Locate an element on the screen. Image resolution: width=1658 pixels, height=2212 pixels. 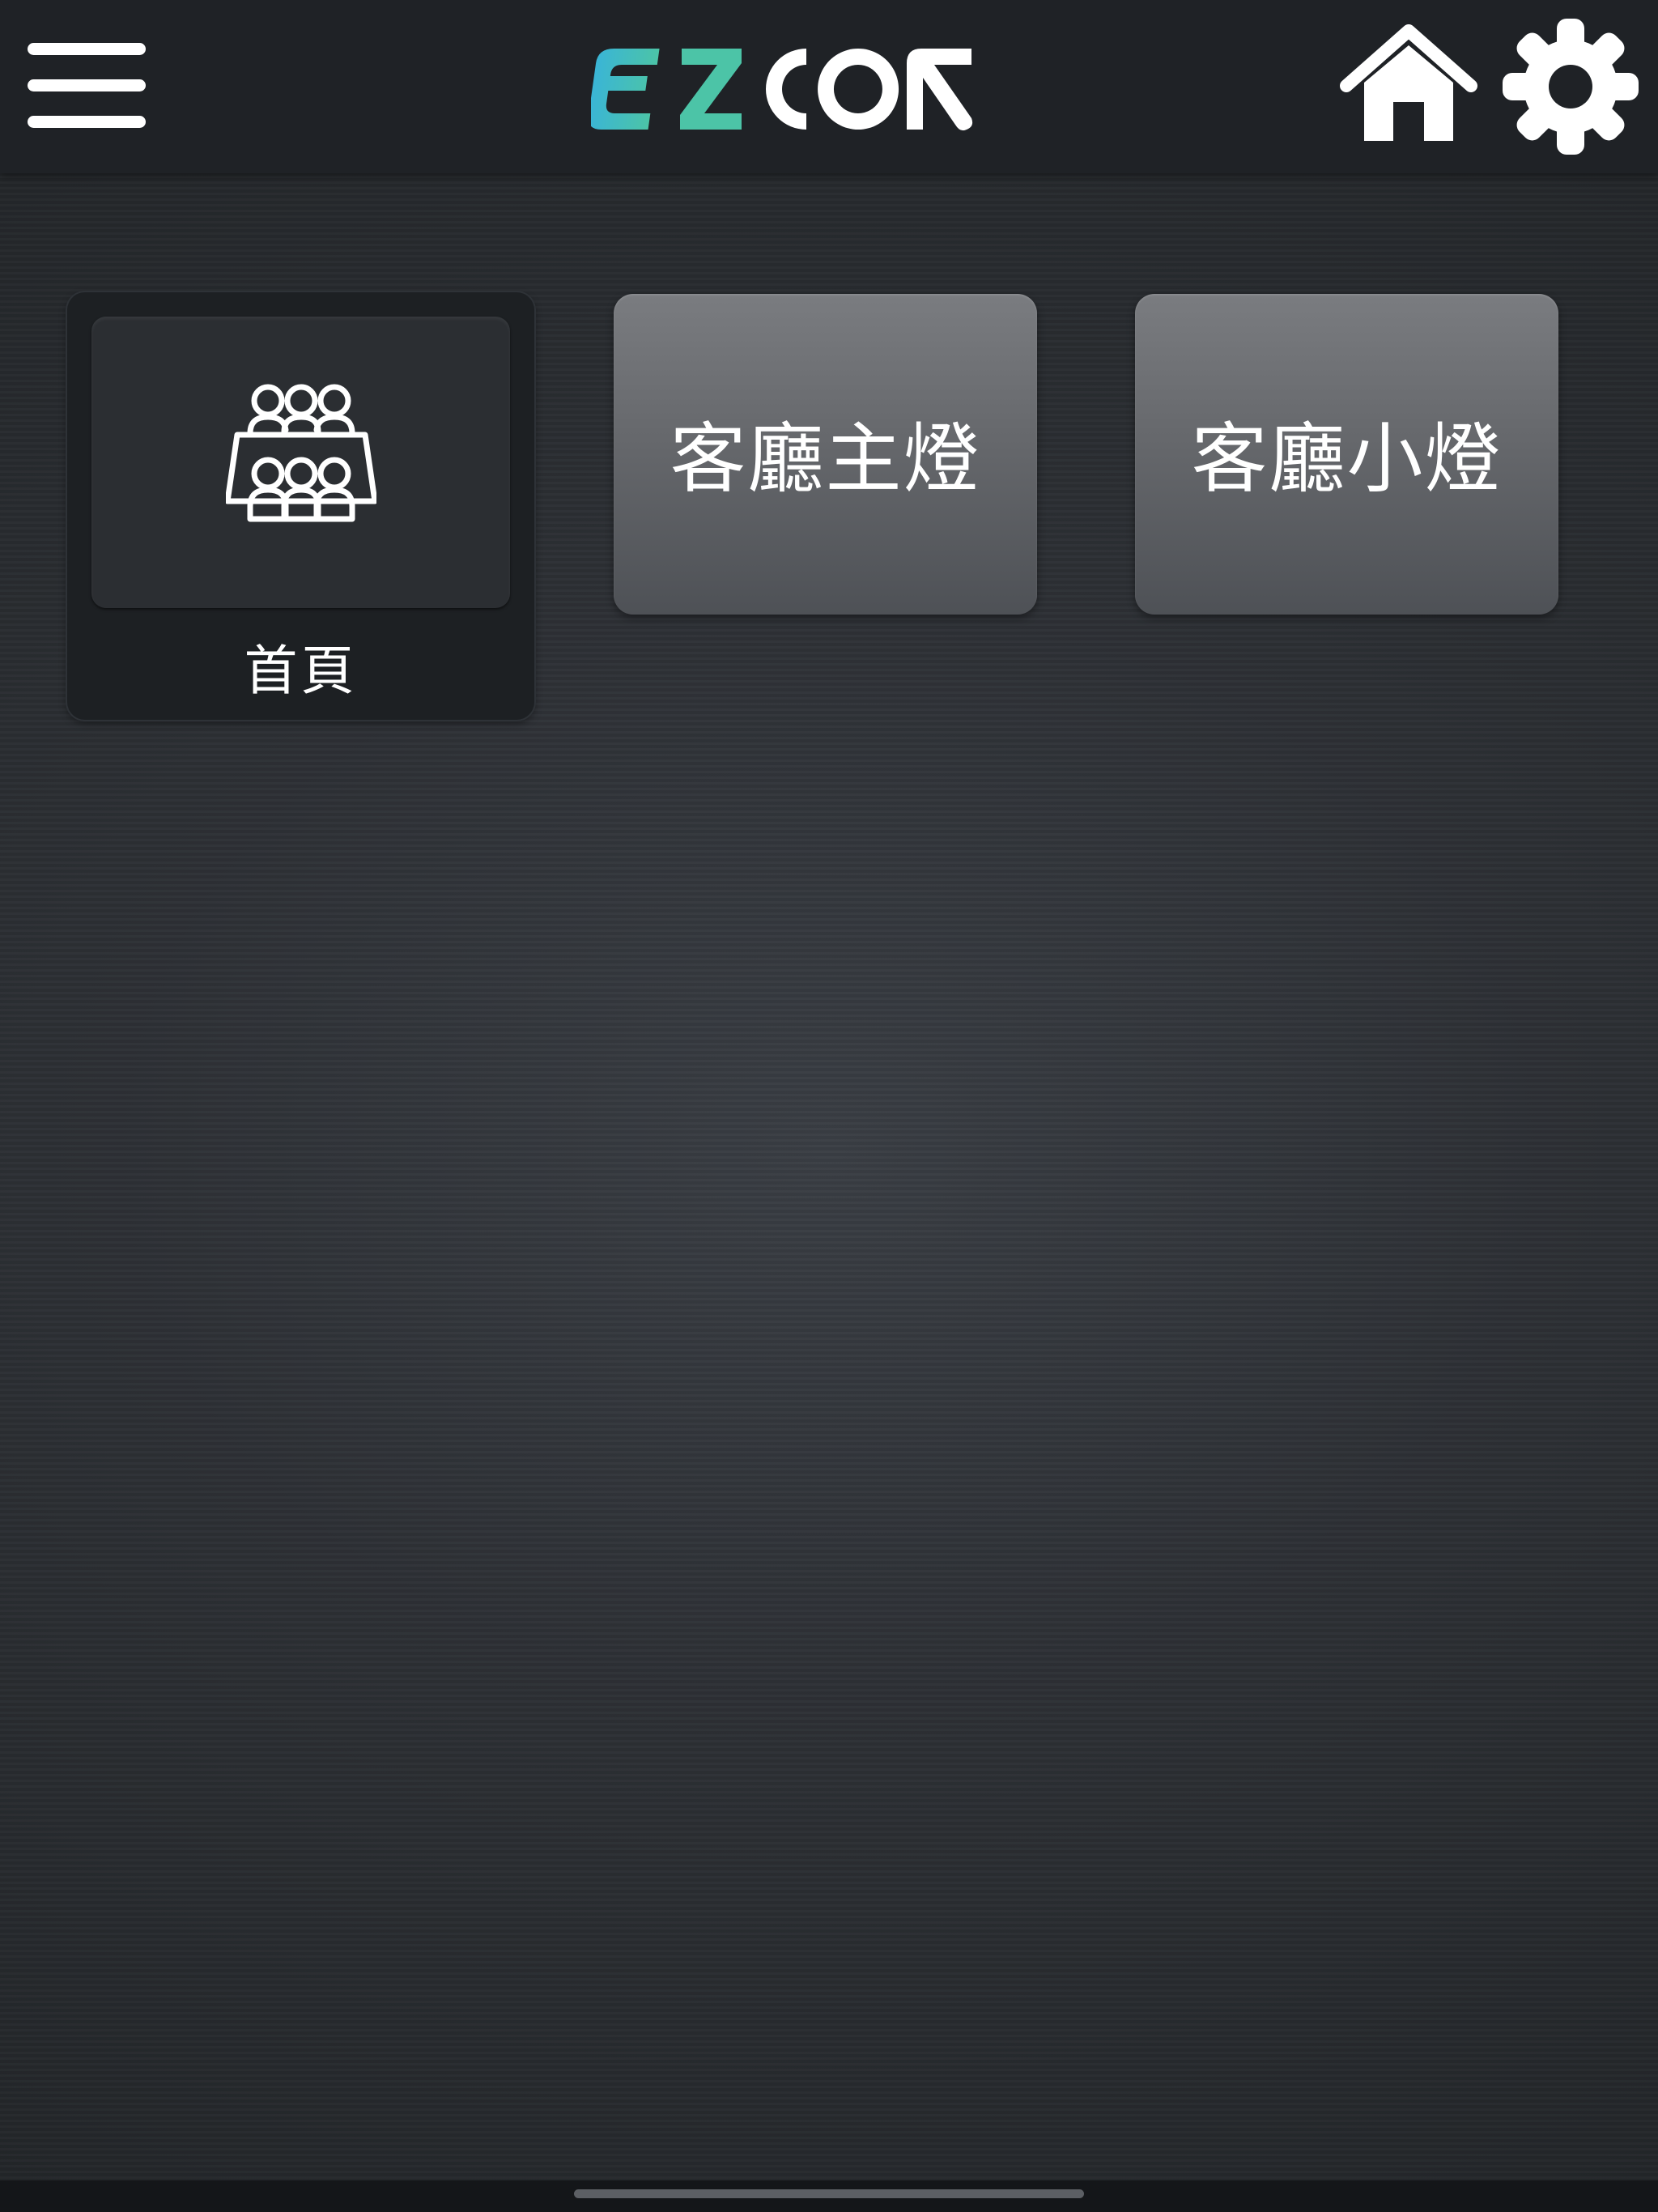
tile-living-room-main-light: 客廳主燈 is located at coordinates (825, 455).